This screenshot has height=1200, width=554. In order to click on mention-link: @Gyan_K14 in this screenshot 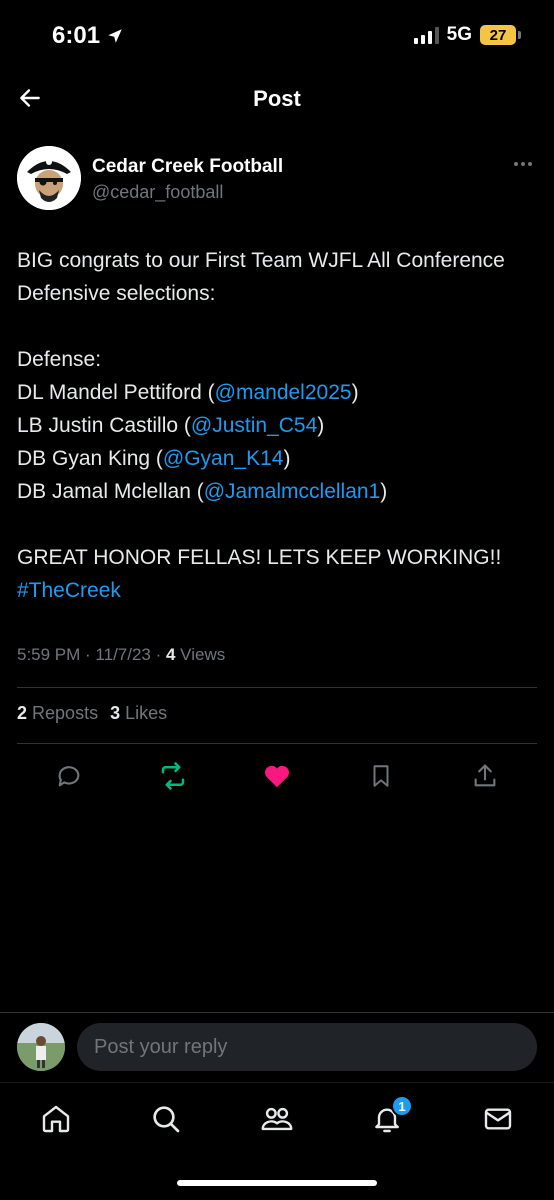, I will do `click(223, 458)`.